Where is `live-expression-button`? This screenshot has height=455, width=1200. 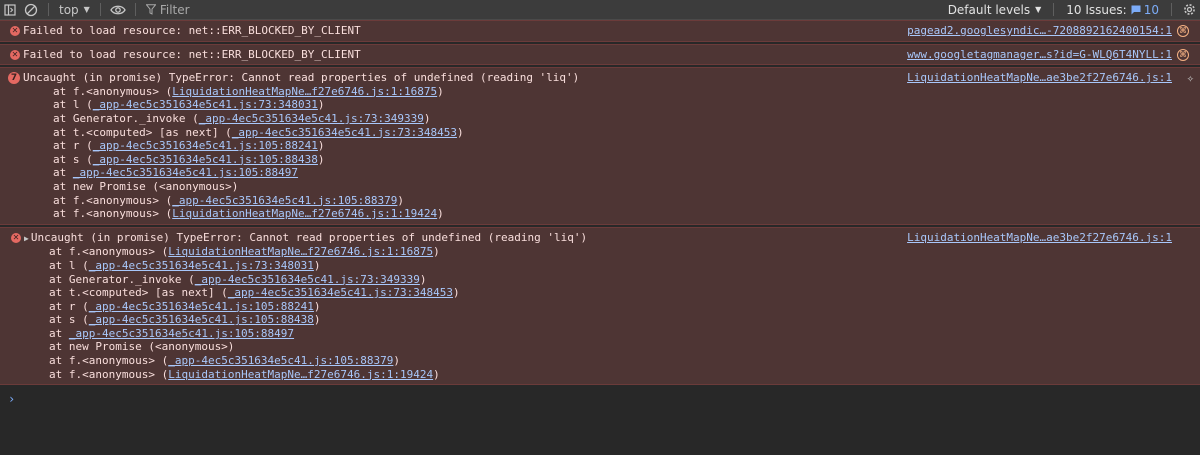 live-expression-button is located at coordinates (118, 9).